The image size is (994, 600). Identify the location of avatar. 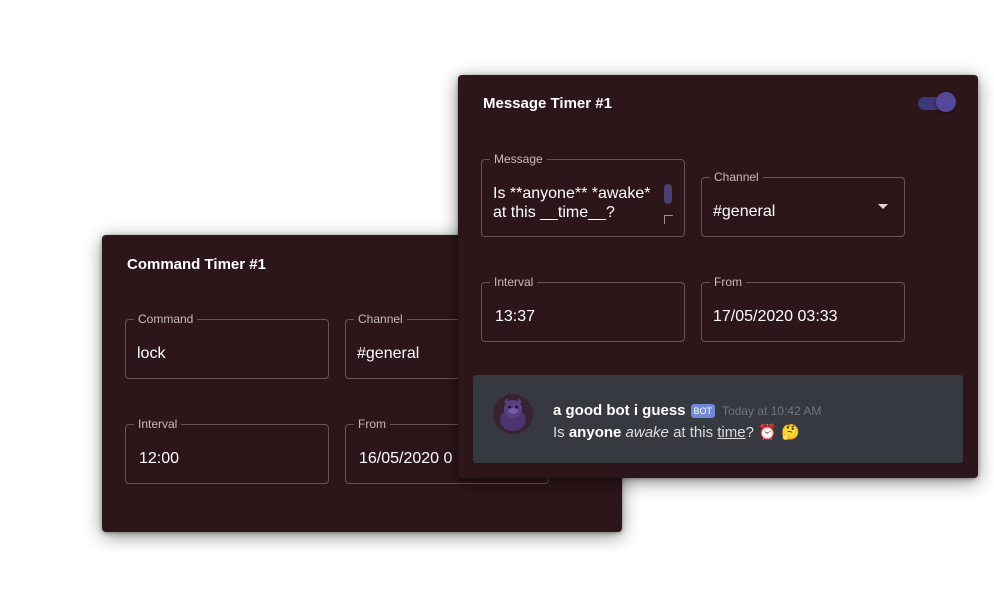
(513, 414).